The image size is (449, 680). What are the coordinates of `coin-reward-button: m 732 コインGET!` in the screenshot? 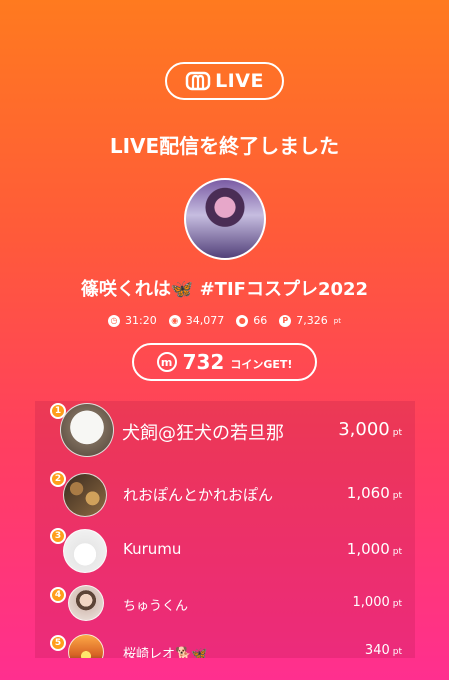 It's located at (224, 362).